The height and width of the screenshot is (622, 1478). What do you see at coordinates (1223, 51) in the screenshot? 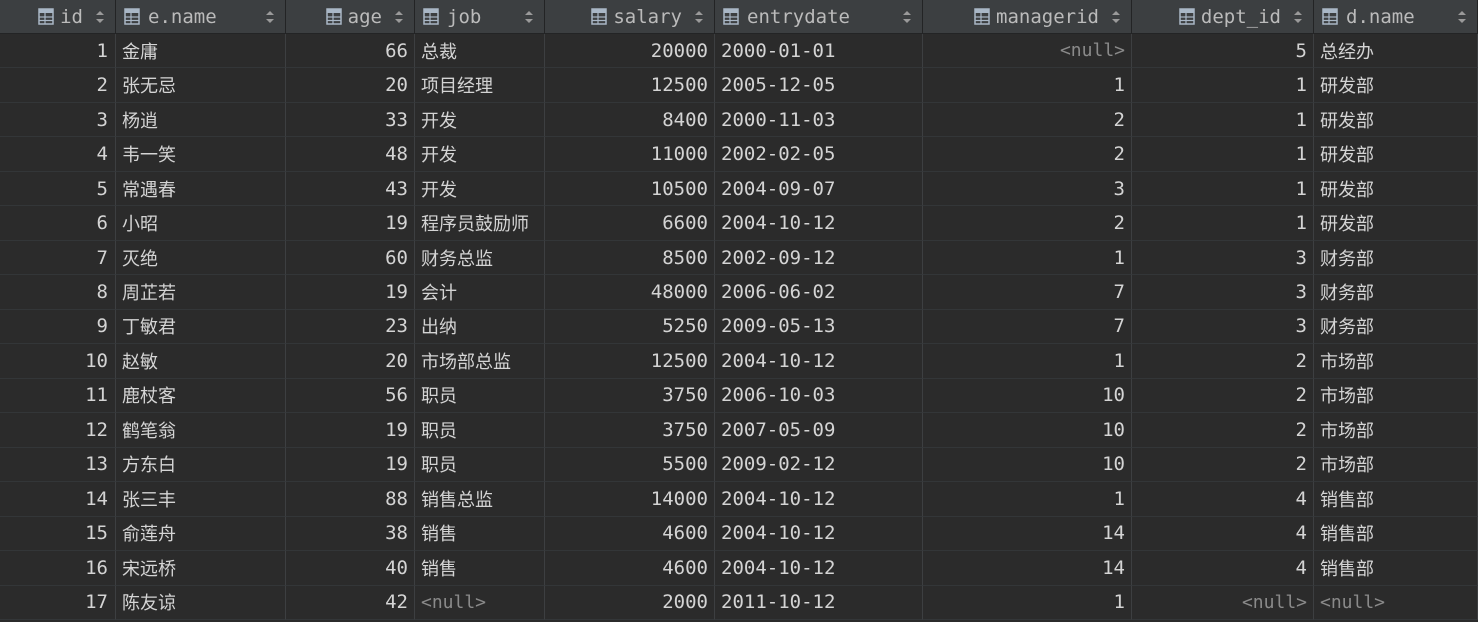
I see `cell-dept-id: 5` at bounding box center [1223, 51].